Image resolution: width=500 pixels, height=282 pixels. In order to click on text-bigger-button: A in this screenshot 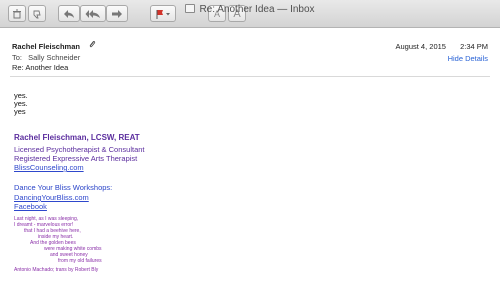, I will do `click(237, 13)`.